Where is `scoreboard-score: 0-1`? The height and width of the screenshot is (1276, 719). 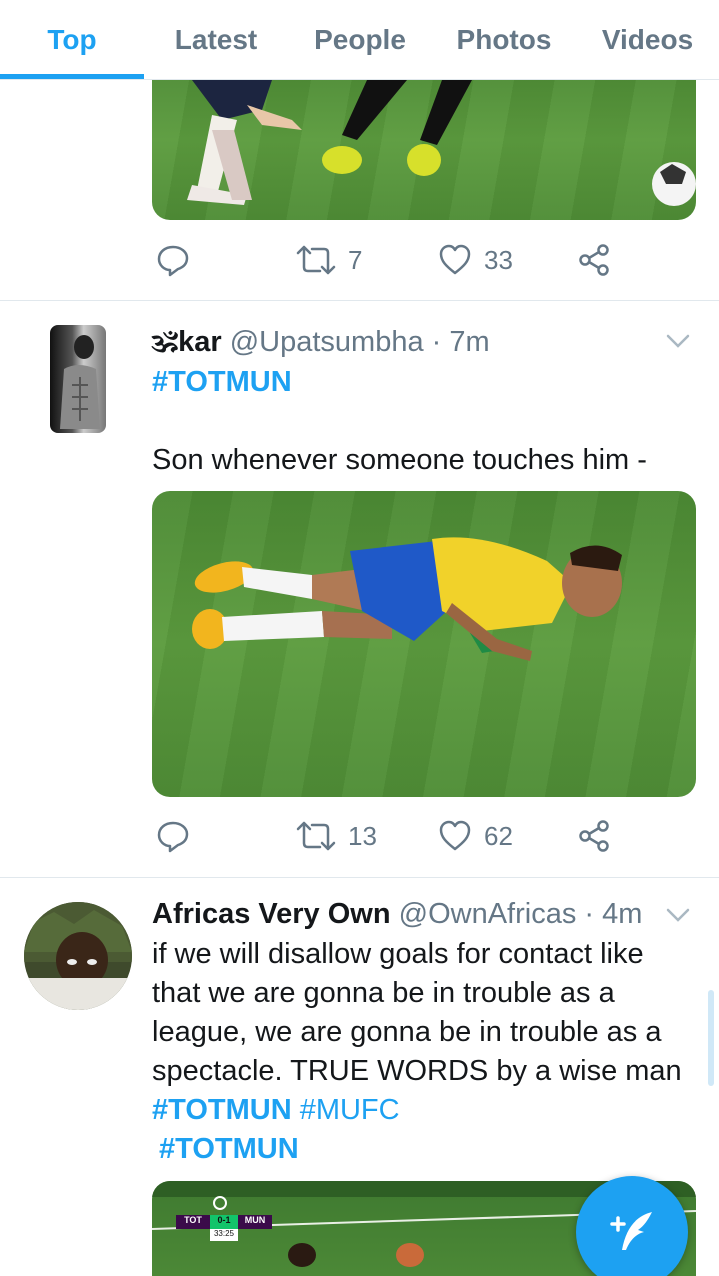 scoreboard-score: 0-1 is located at coordinates (224, 1220).